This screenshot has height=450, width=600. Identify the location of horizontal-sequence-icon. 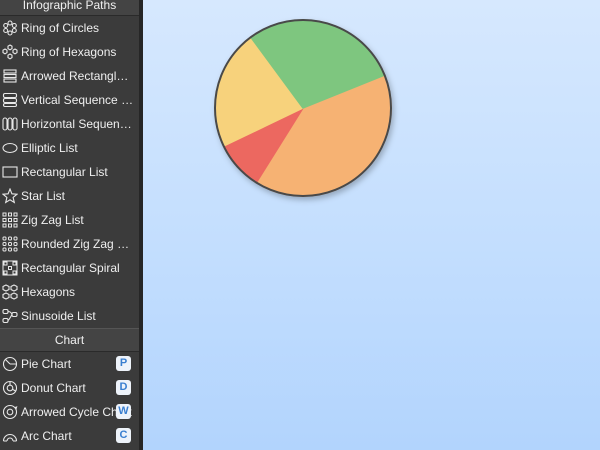
(10, 124).